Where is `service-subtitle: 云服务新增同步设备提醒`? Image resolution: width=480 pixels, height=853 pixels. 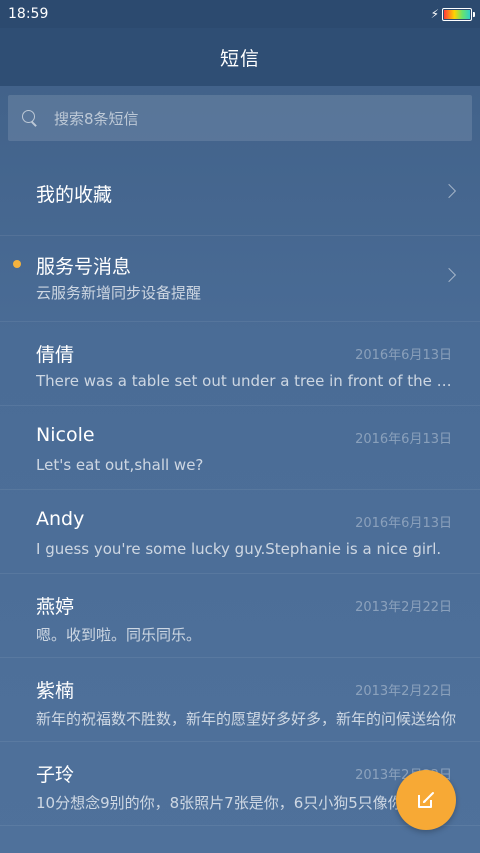 service-subtitle: 云服务新增同步设备提醒 is located at coordinates (119, 293).